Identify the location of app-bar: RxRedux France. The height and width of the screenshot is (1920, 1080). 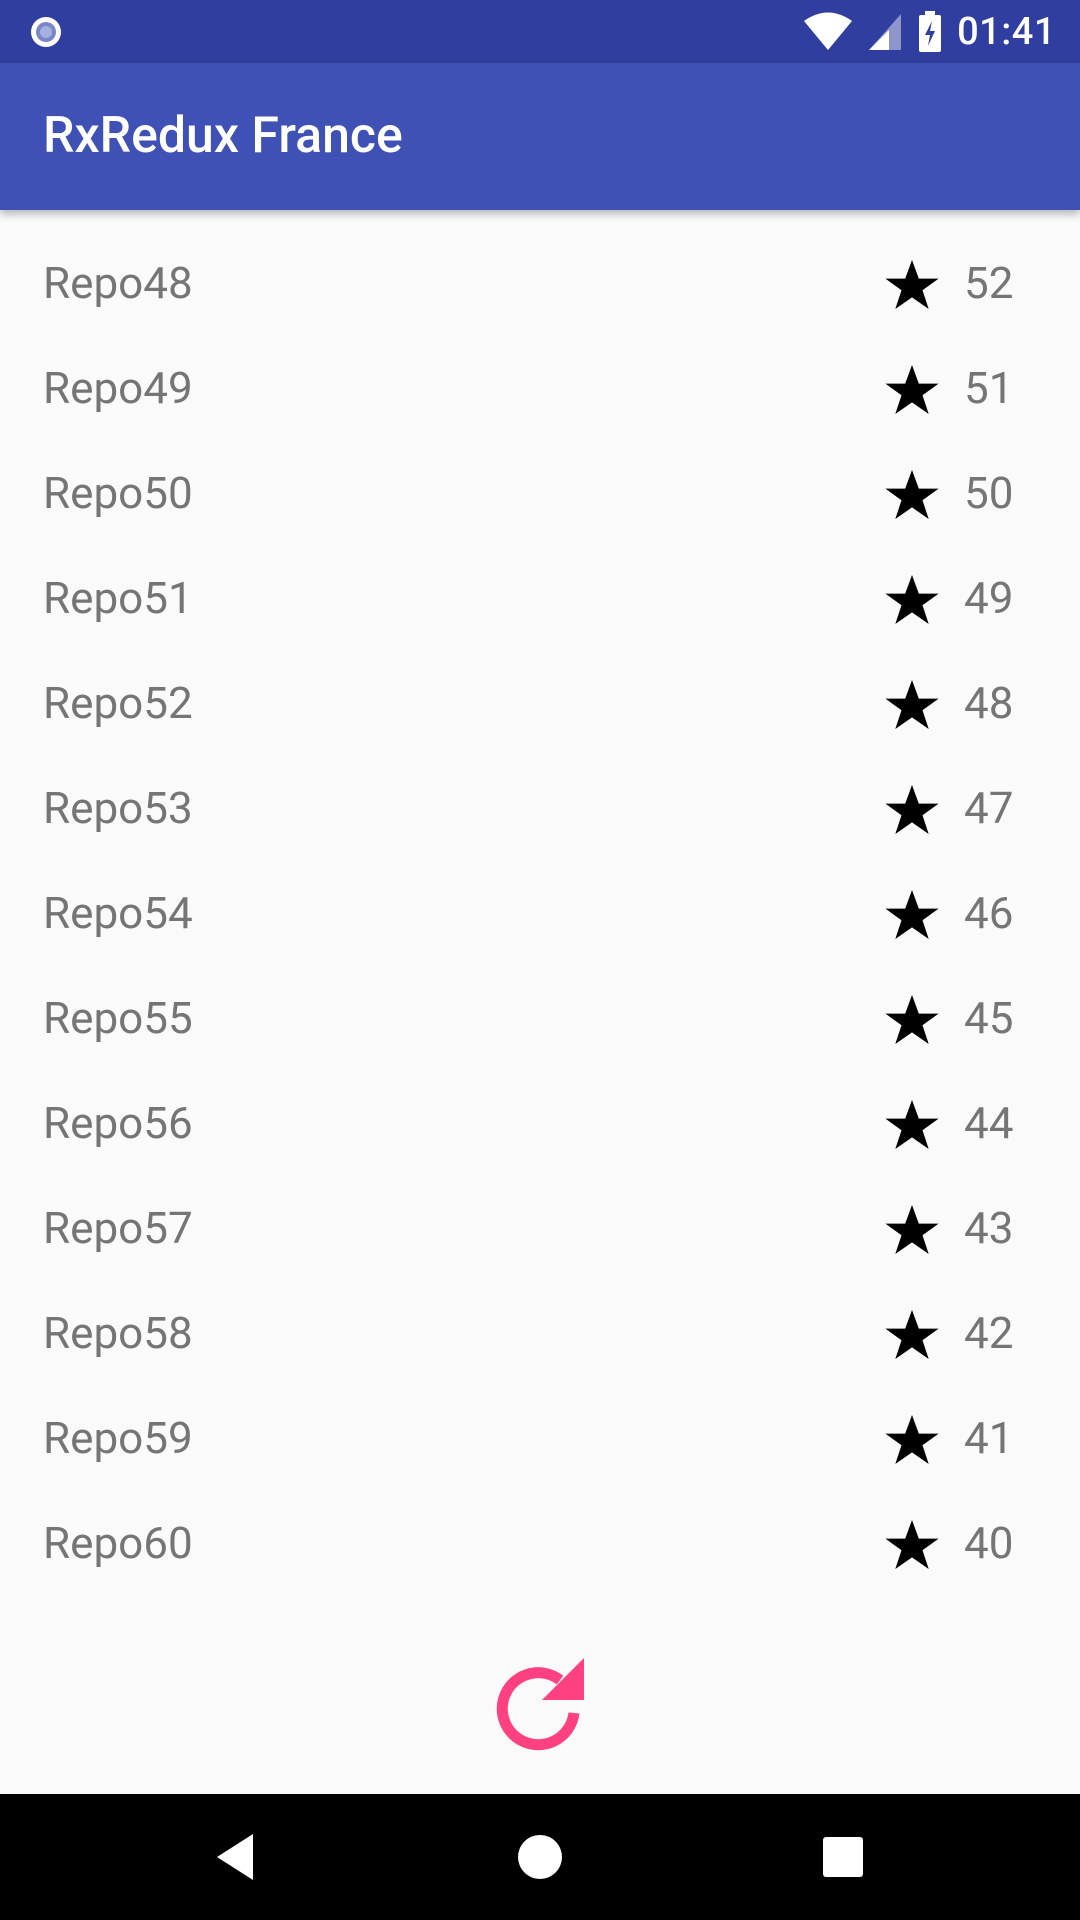
(540, 136).